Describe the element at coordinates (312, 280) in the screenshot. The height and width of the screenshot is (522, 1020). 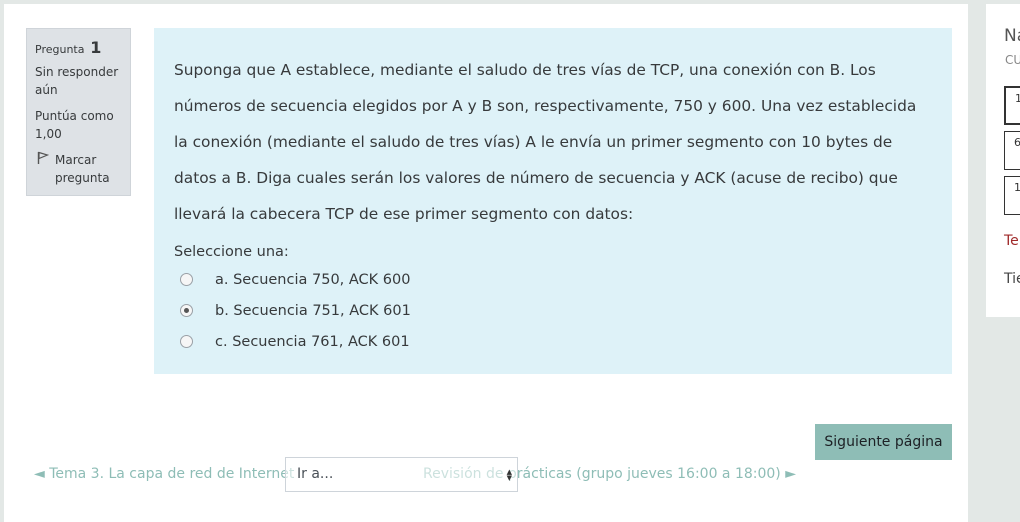
I see `answer-label: a. Secuencia 750, ACK 600` at that location.